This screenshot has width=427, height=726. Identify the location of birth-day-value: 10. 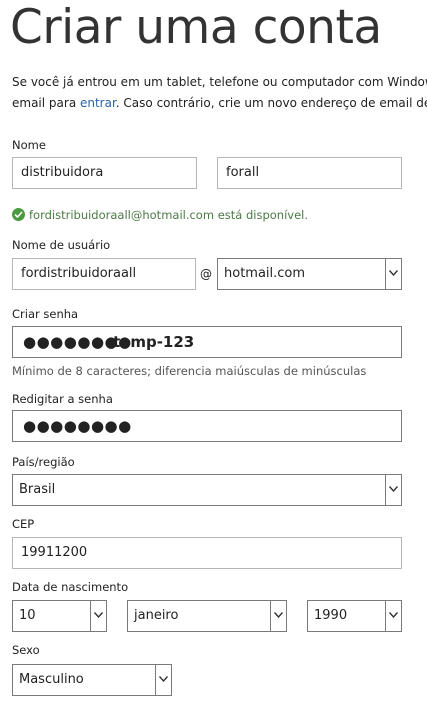
(27, 615).